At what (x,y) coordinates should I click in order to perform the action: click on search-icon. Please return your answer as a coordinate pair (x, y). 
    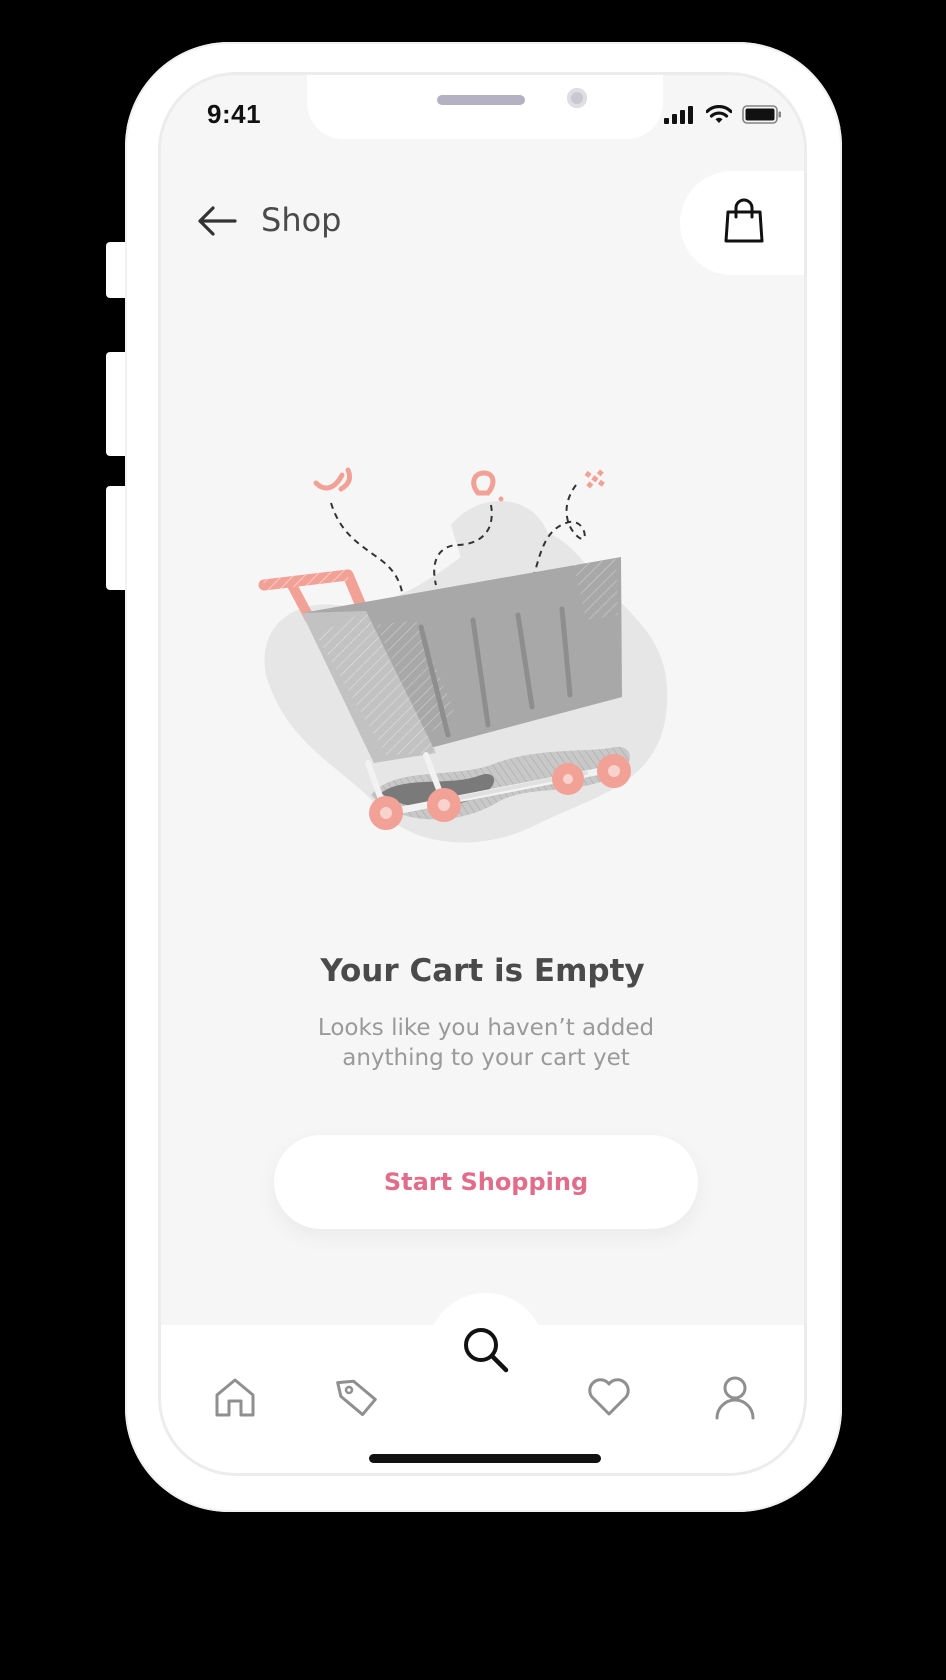
    Looking at the image, I should click on (486, 1352).